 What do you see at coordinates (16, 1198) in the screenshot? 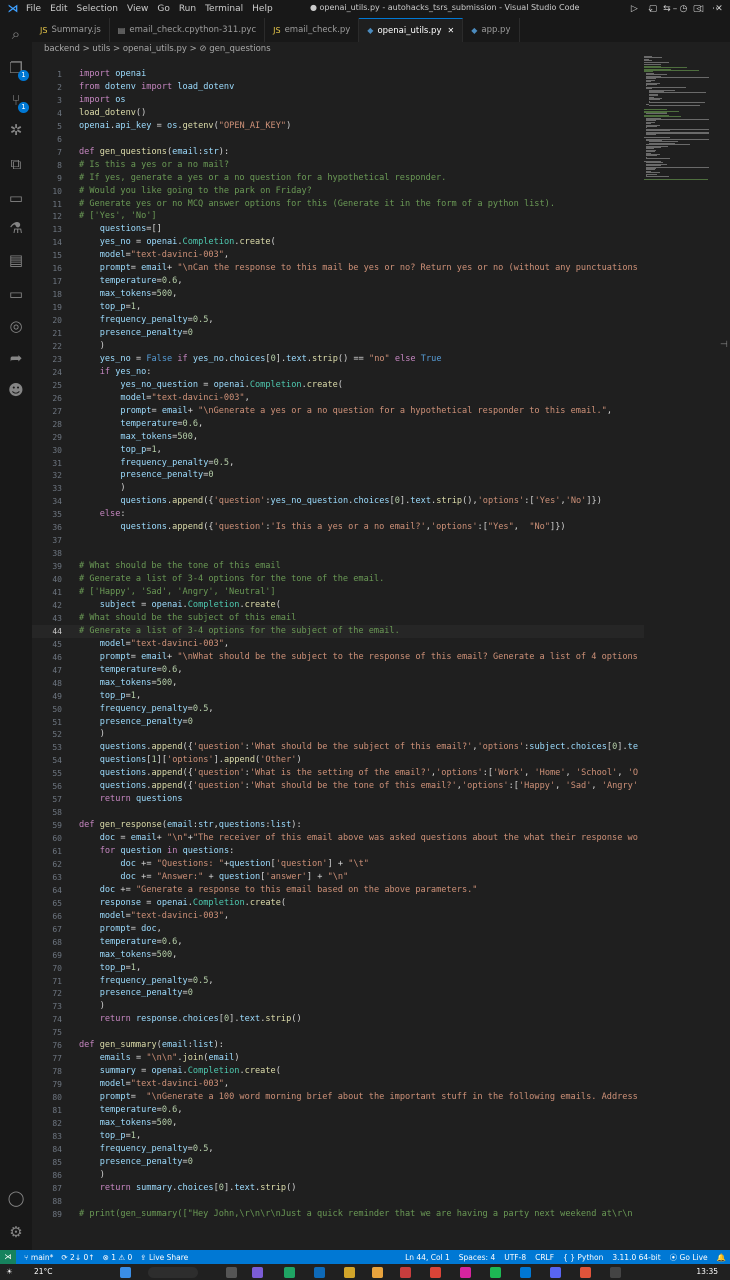
I see `account-icon: ◯` at bounding box center [16, 1198].